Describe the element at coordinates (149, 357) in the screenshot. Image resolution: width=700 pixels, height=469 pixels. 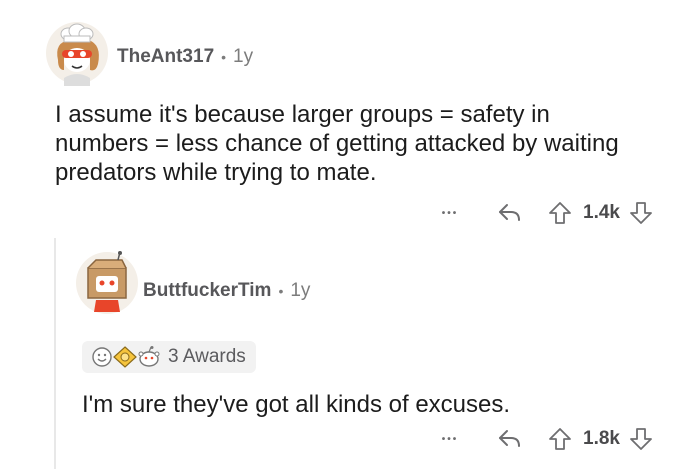
I see `award-snoo-icon` at that location.